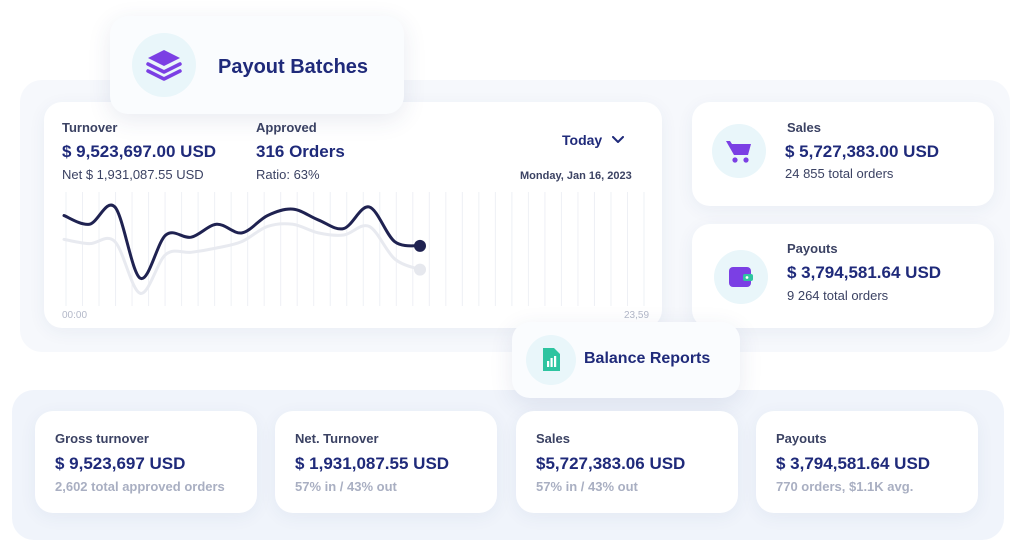 Image resolution: width=1024 pixels, height=553 pixels. What do you see at coordinates (102, 438) in the screenshot?
I see `stat-label: Gross turnover` at bounding box center [102, 438].